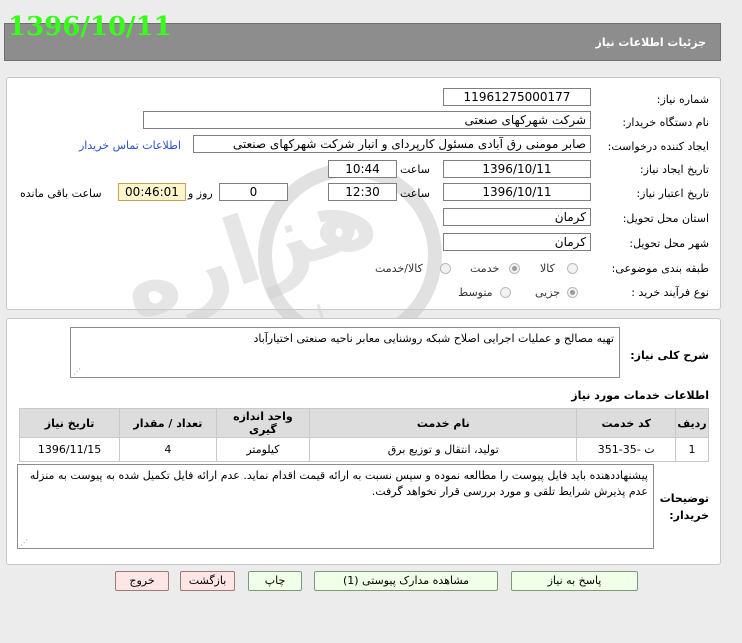 The height and width of the screenshot is (643, 742). What do you see at coordinates (168, 449) in the screenshot?
I see `cell-quantity: 4` at bounding box center [168, 449].